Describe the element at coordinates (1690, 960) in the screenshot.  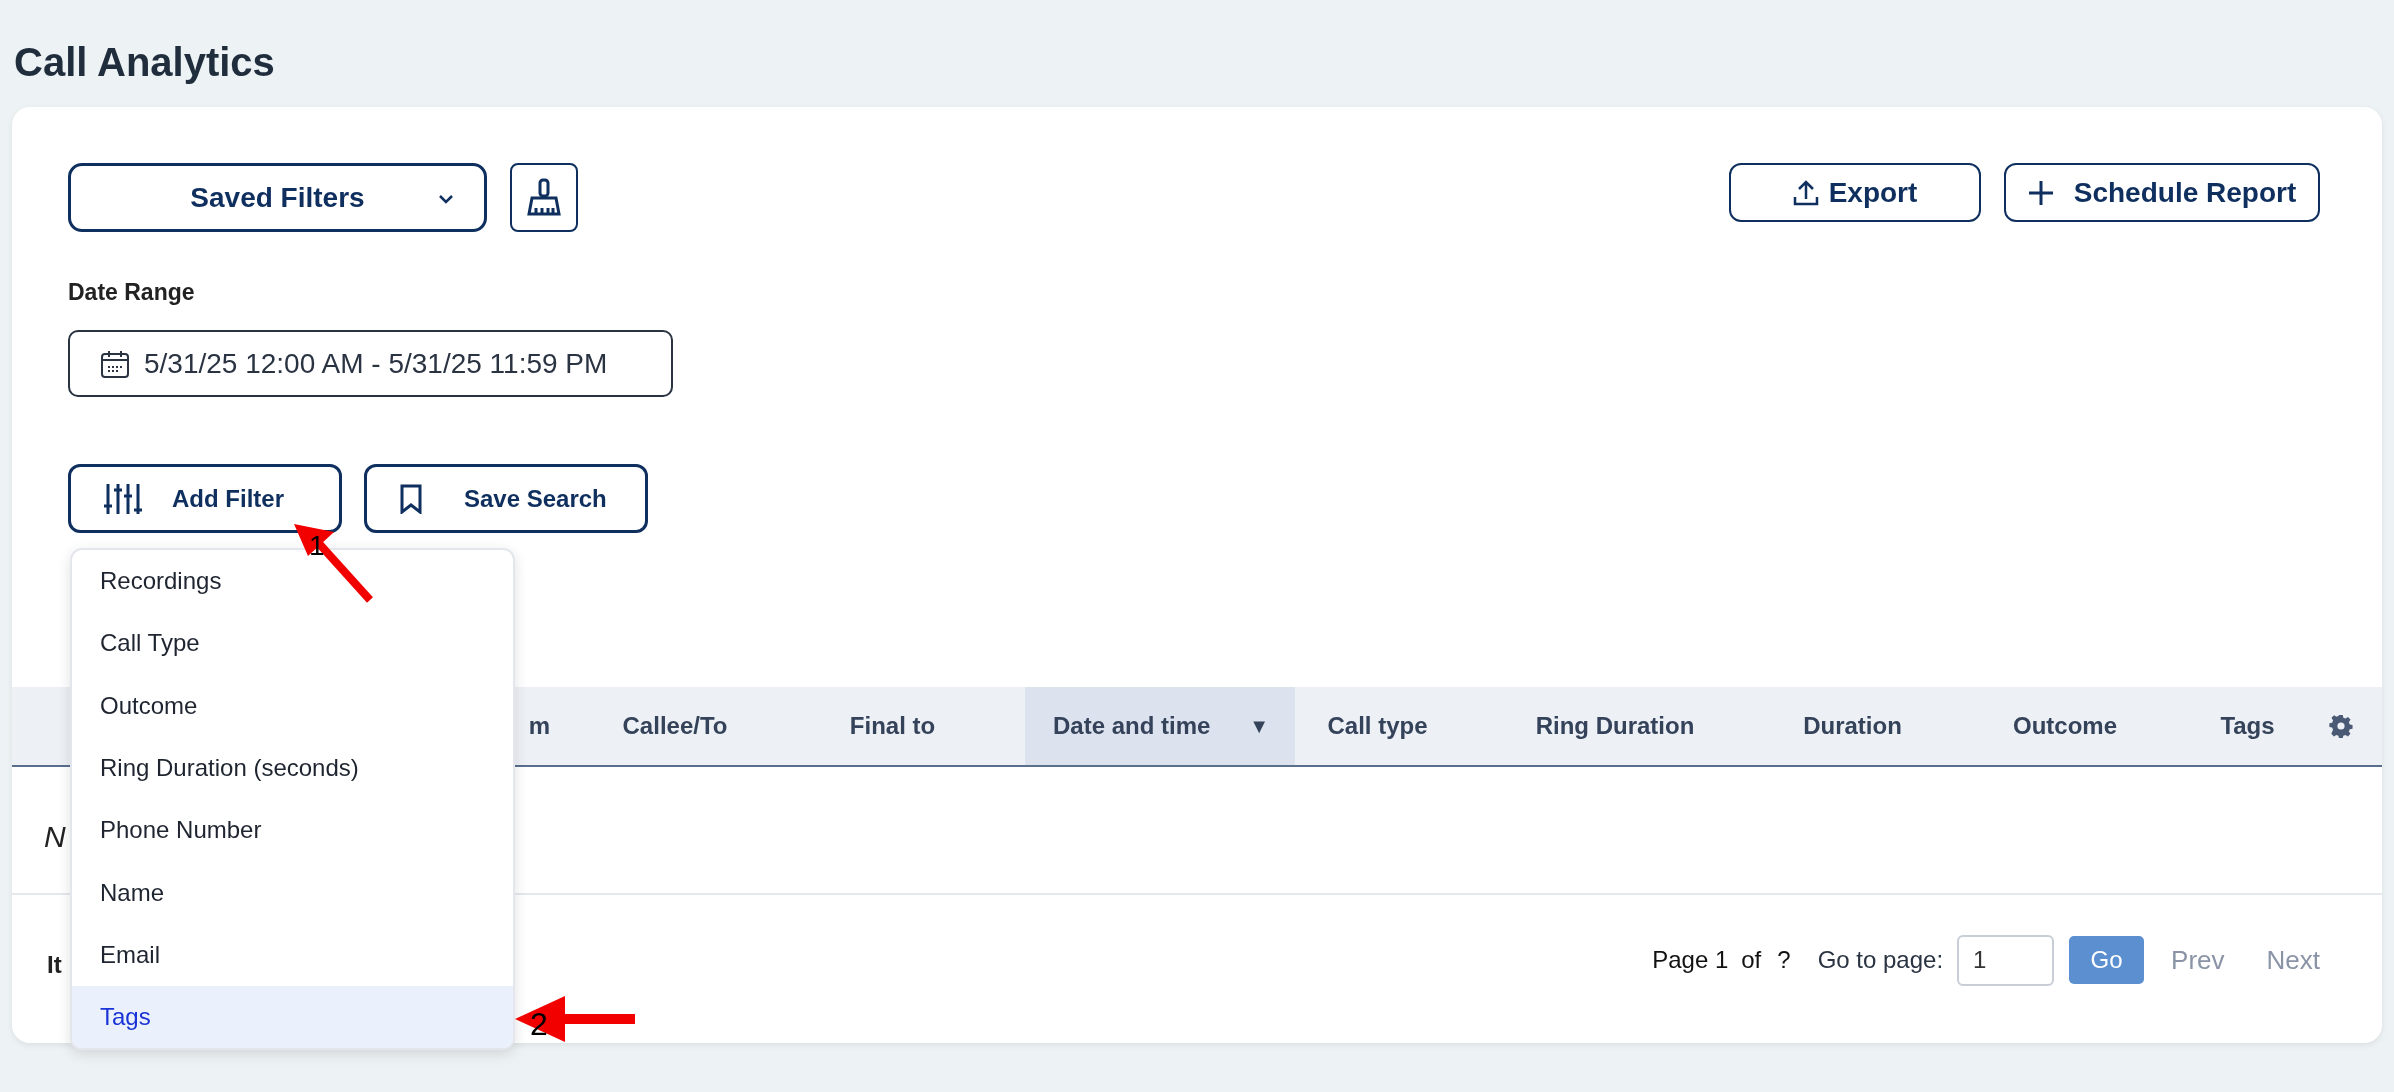
I see `page-label: Page 1` at that location.